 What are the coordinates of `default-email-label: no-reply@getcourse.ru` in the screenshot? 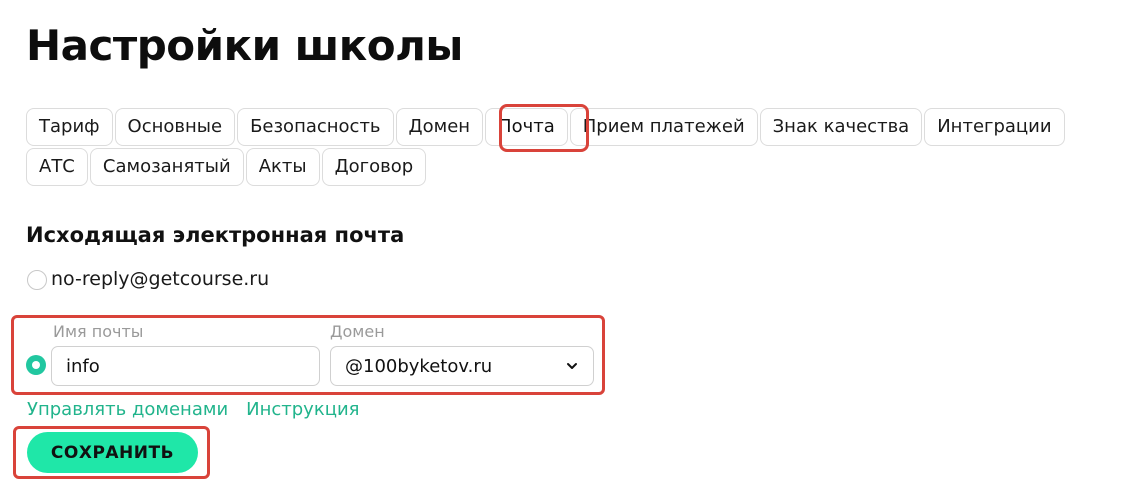 It's located at (160, 279).